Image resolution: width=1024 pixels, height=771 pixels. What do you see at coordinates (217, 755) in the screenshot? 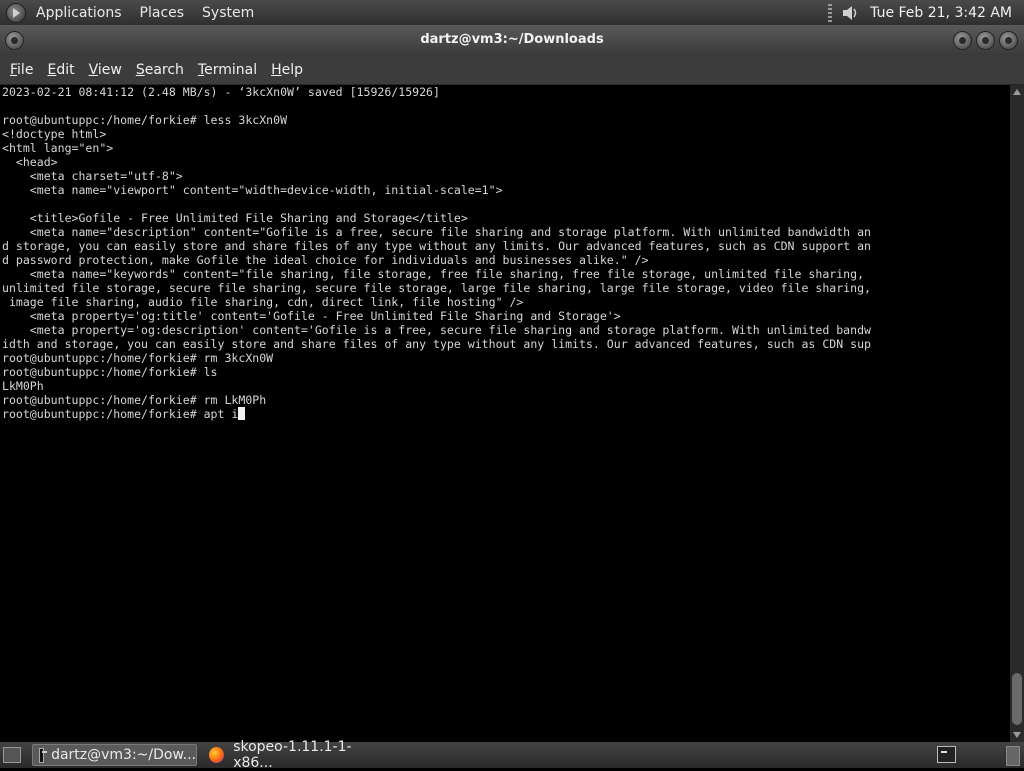
I see `firefox-icon` at bounding box center [217, 755].